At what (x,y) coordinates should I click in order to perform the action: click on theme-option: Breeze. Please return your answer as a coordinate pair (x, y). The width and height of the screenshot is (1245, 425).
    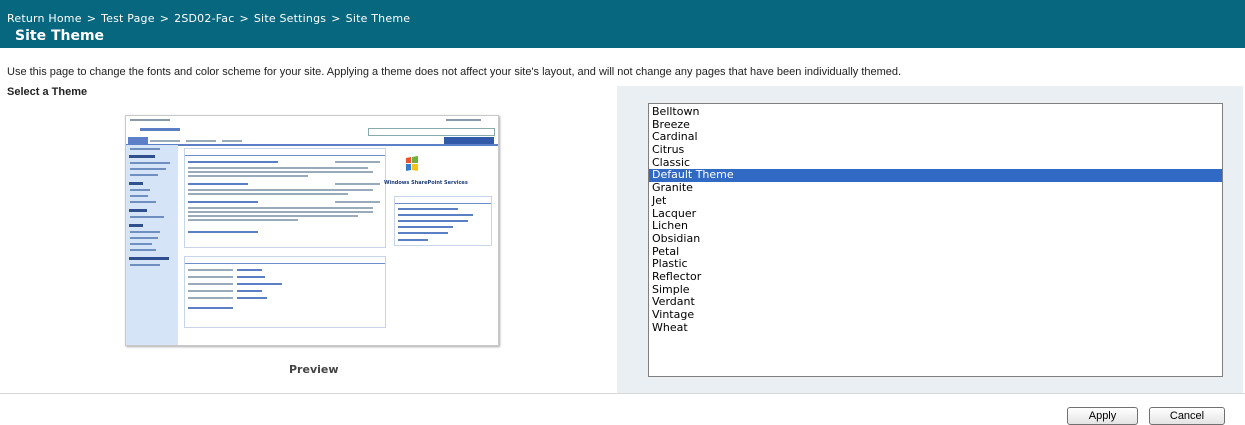
    Looking at the image, I should click on (935, 125).